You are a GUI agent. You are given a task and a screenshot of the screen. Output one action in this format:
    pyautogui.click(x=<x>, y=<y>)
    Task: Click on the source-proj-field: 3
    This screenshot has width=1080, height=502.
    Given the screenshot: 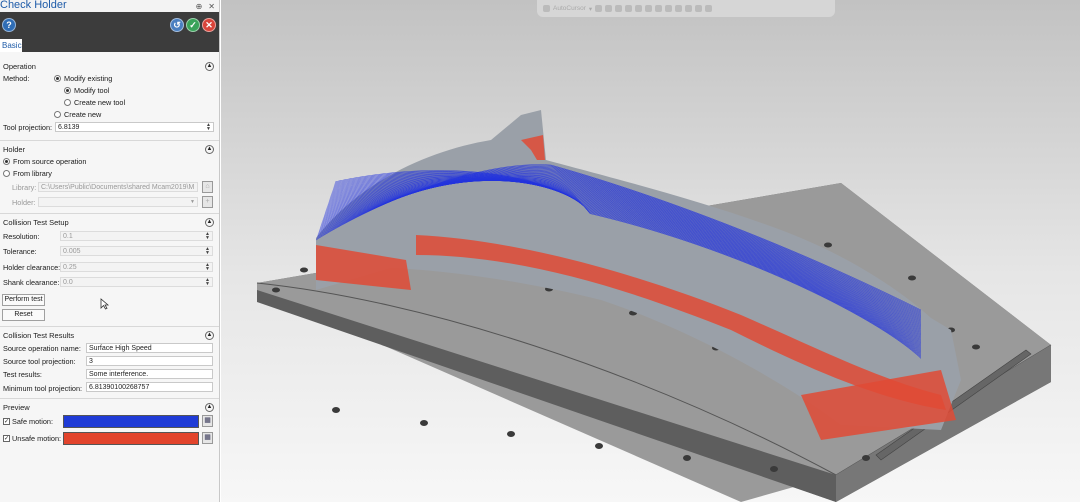 What is the action you would take?
    pyautogui.click(x=149, y=361)
    